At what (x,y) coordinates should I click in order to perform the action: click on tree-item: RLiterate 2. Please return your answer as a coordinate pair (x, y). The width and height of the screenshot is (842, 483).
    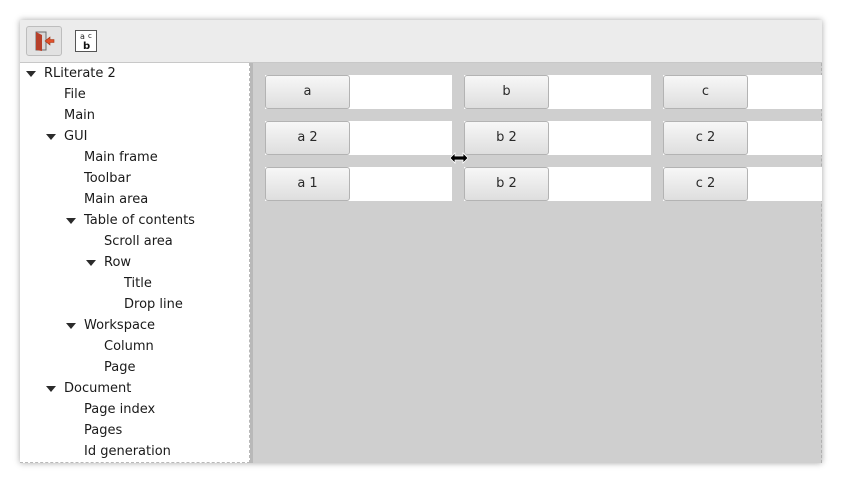
    Looking at the image, I should click on (134, 73).